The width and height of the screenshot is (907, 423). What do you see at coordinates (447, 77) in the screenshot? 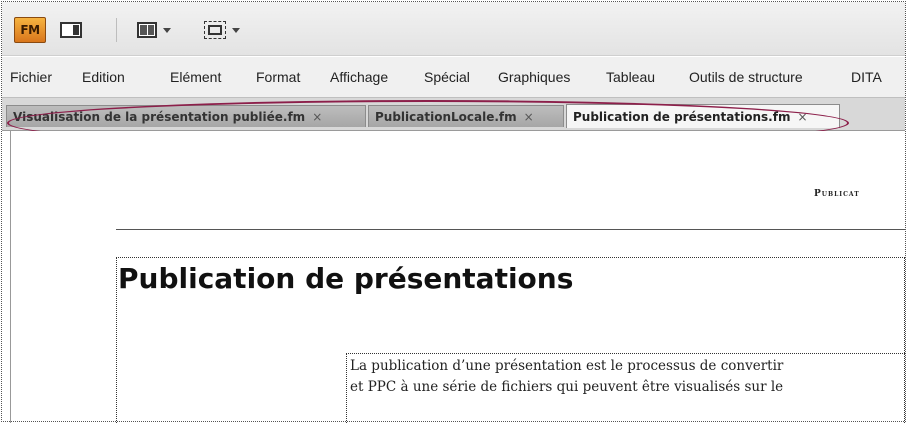
I see `menu-item-special: Spécial` at bounding box center [447, 77].